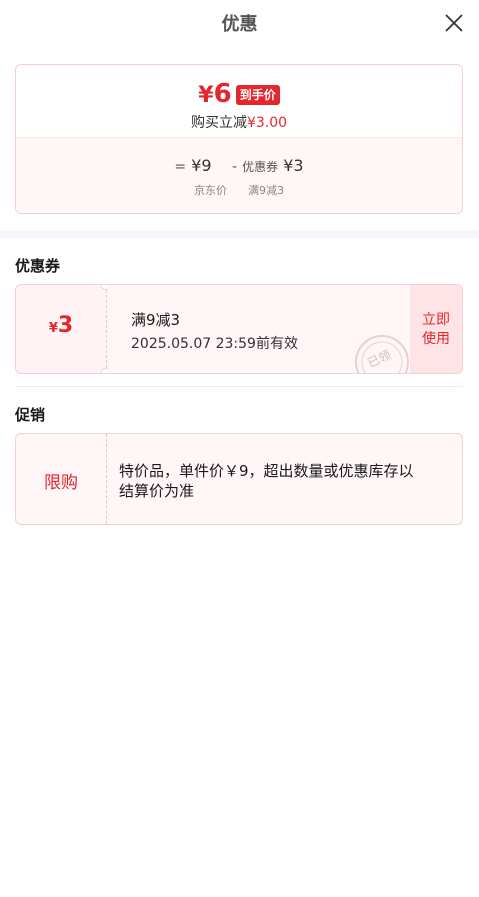 The image size is (479, 897). I want to click on promo-divider, so click(106, 479).